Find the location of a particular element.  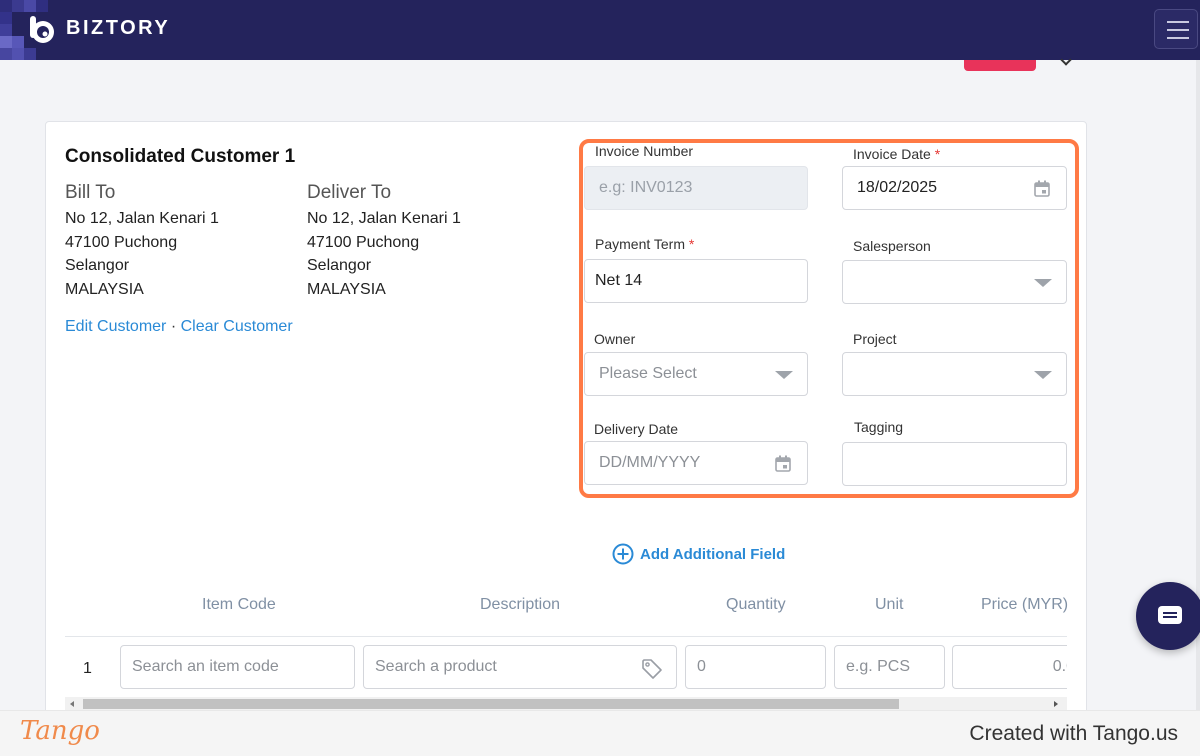

project-label: Project is located at coordinates (875, 339).